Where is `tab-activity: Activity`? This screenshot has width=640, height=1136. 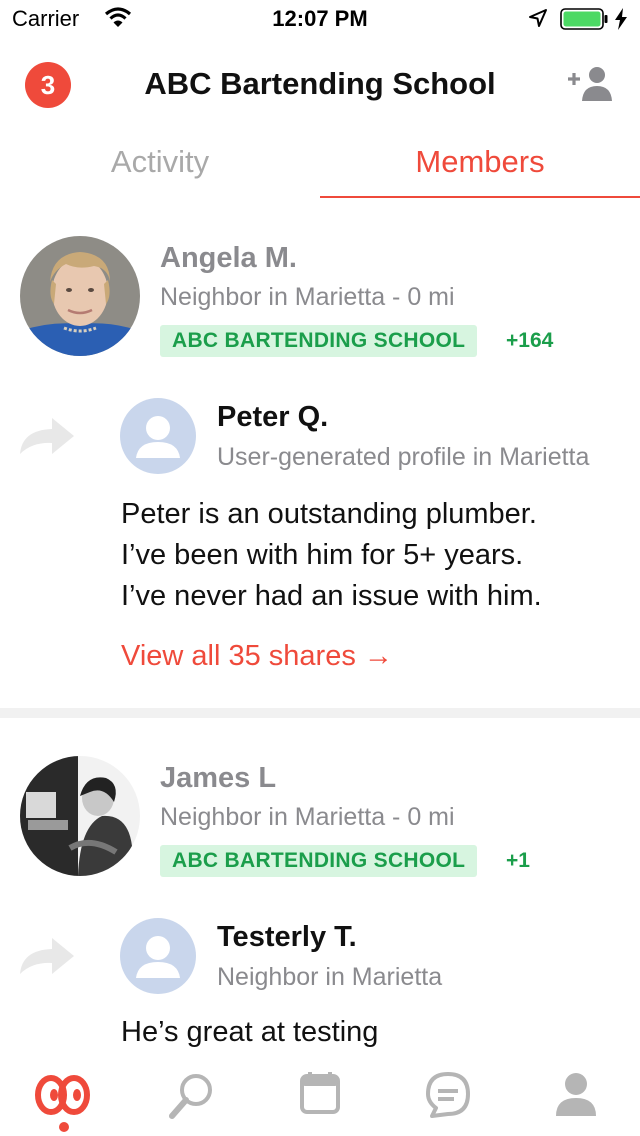 tab-activity: Activity is located at coordinates (160, 162).